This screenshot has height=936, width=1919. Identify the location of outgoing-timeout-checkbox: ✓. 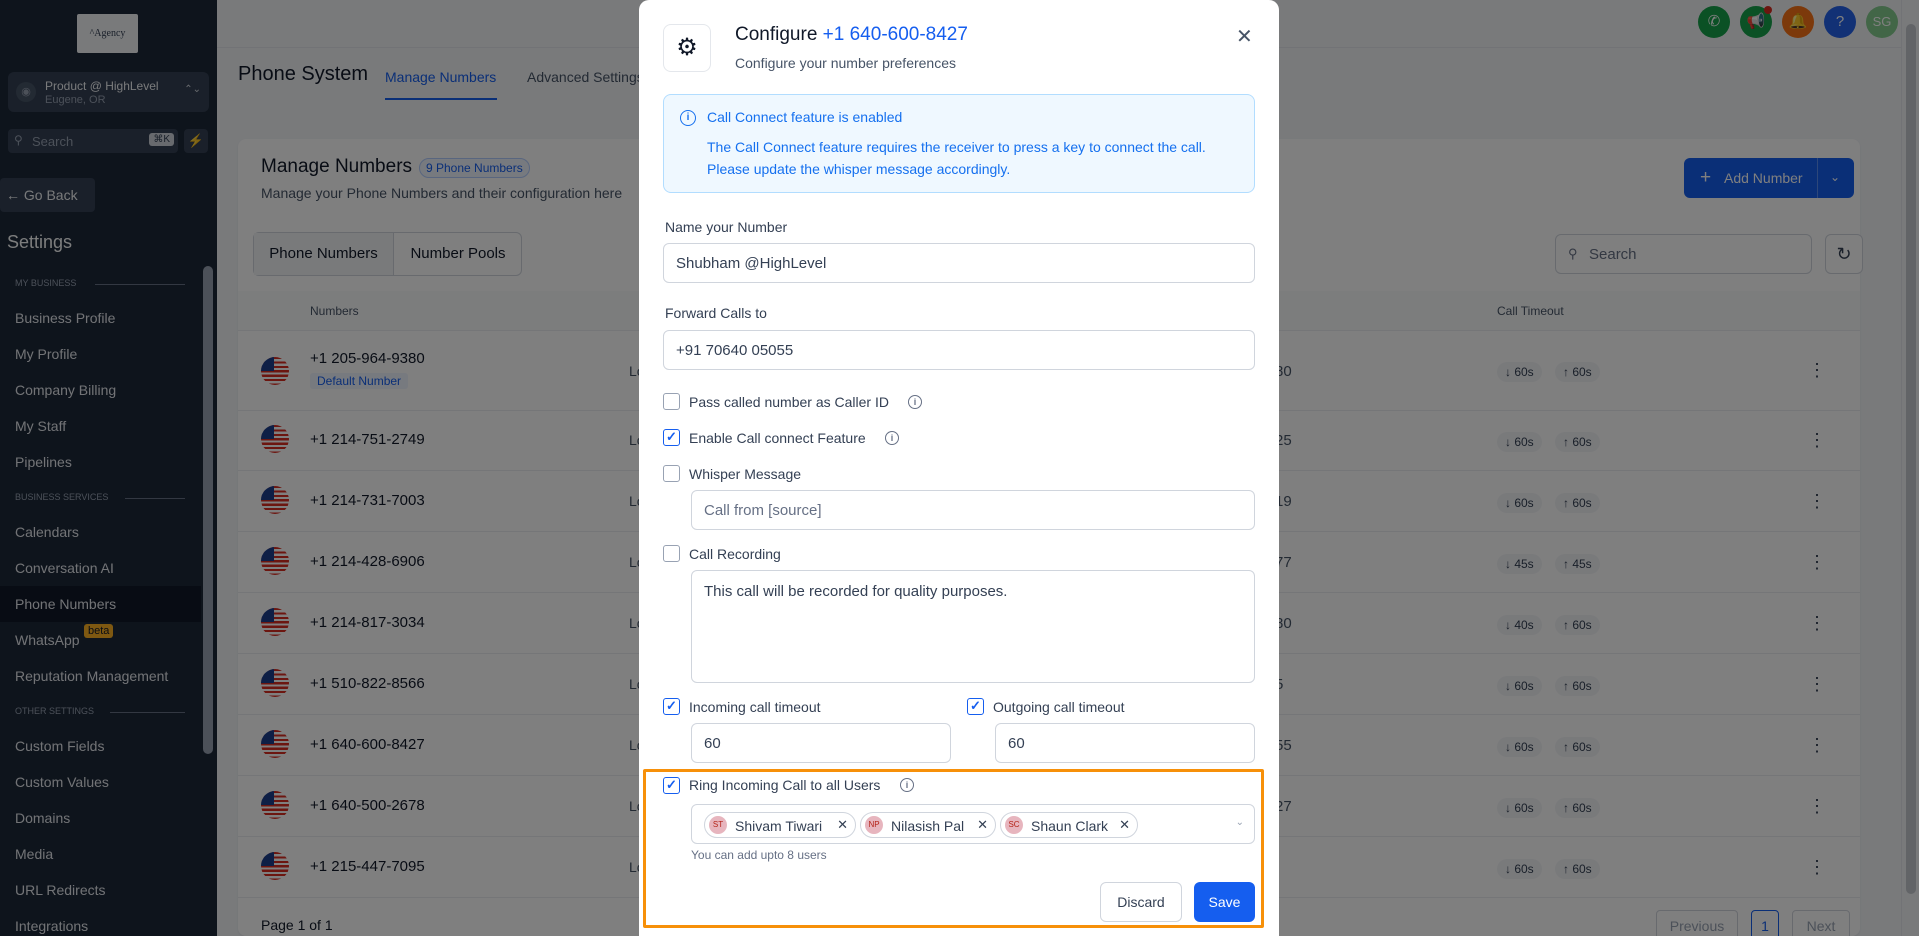
(975, 706).